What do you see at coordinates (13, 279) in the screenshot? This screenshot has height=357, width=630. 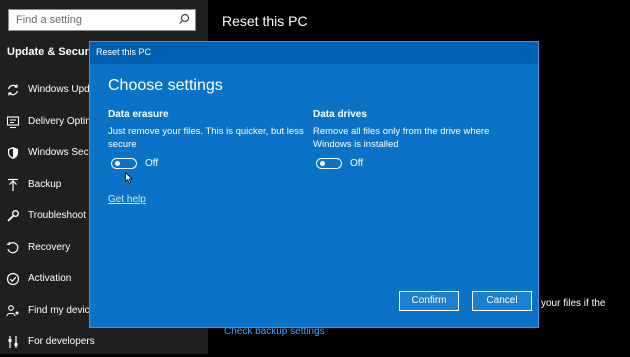 I see `check-circle-icon` at bounding box center [13, 279].